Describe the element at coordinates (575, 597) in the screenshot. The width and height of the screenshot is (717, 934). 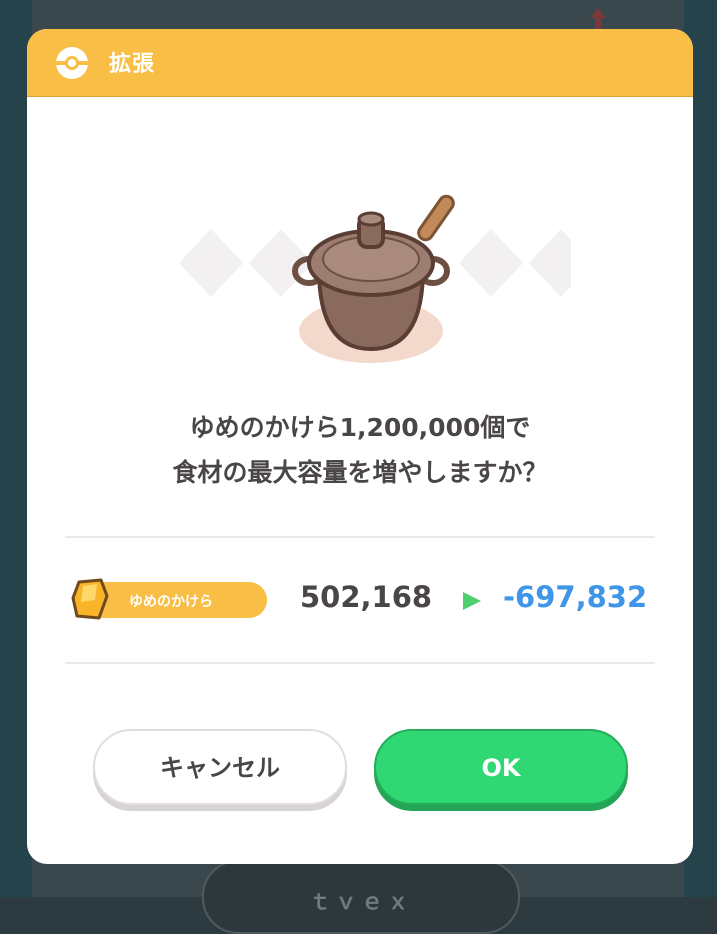
I see `result-amount: -697,832` at that location.